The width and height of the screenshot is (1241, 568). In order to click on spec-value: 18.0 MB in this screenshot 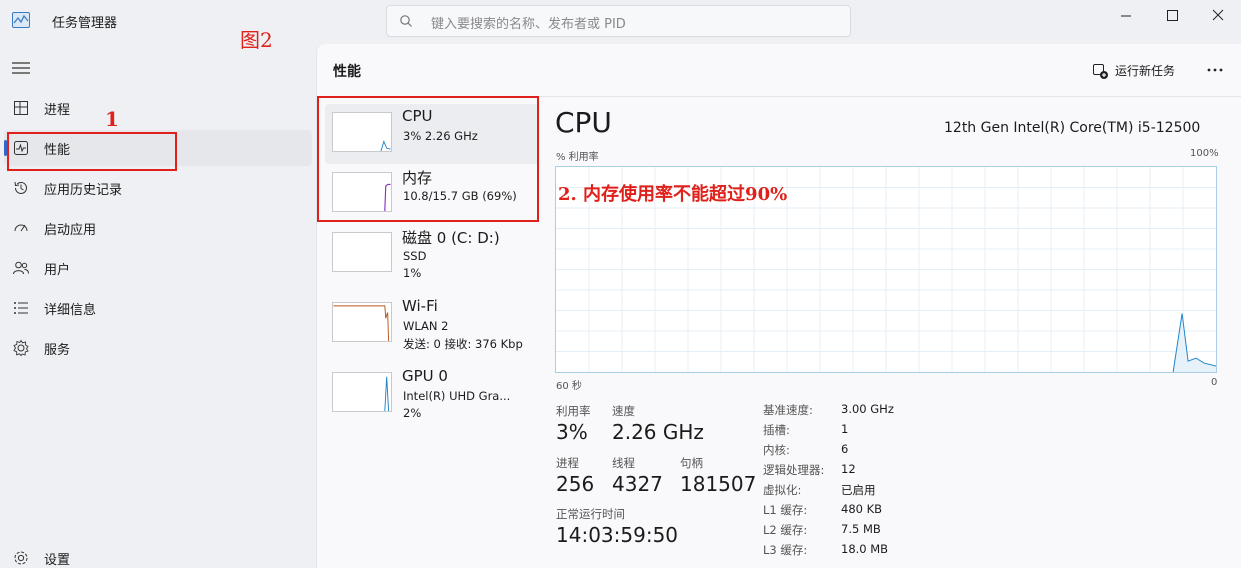, I will do `click(865, 549)`.